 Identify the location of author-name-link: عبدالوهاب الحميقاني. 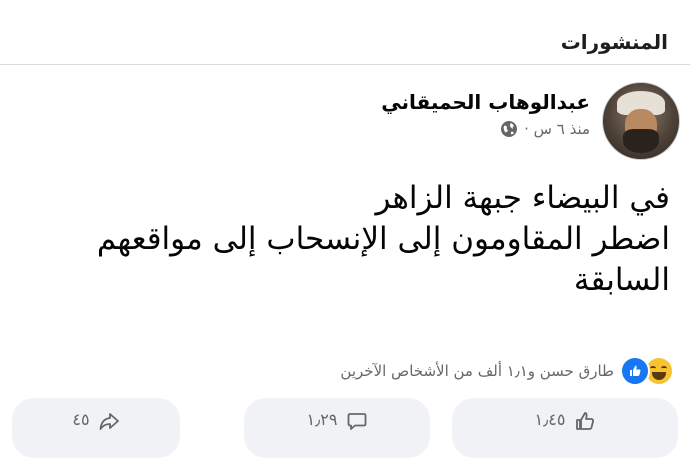
(485, 102).